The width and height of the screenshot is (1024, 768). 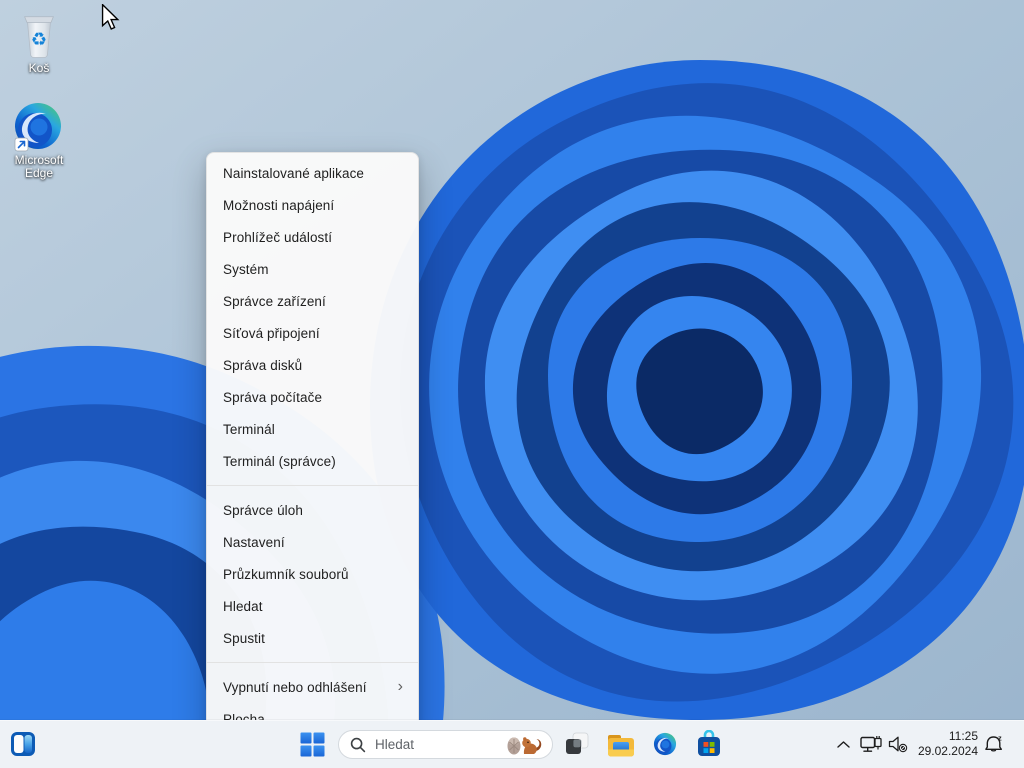 I want to click on tray-date: 29.02.2024, so click(x=947, y=751).